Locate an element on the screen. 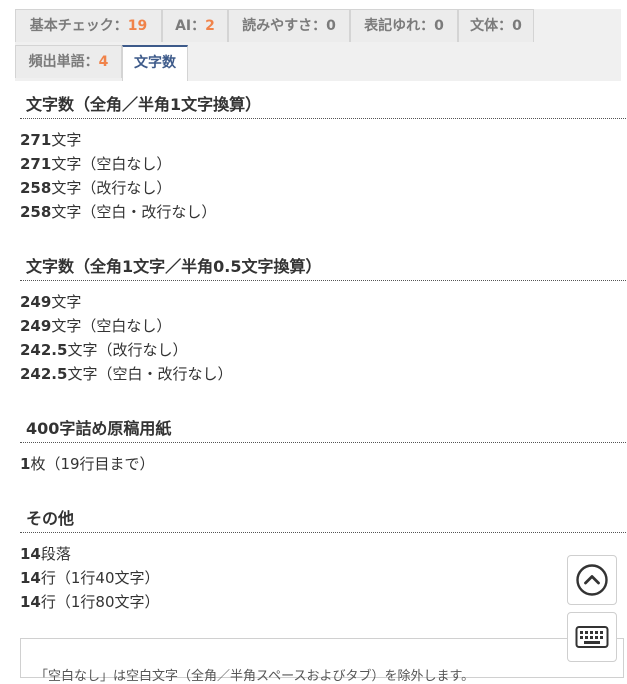  tab-count: 2 is located at coordinates (210, 26).